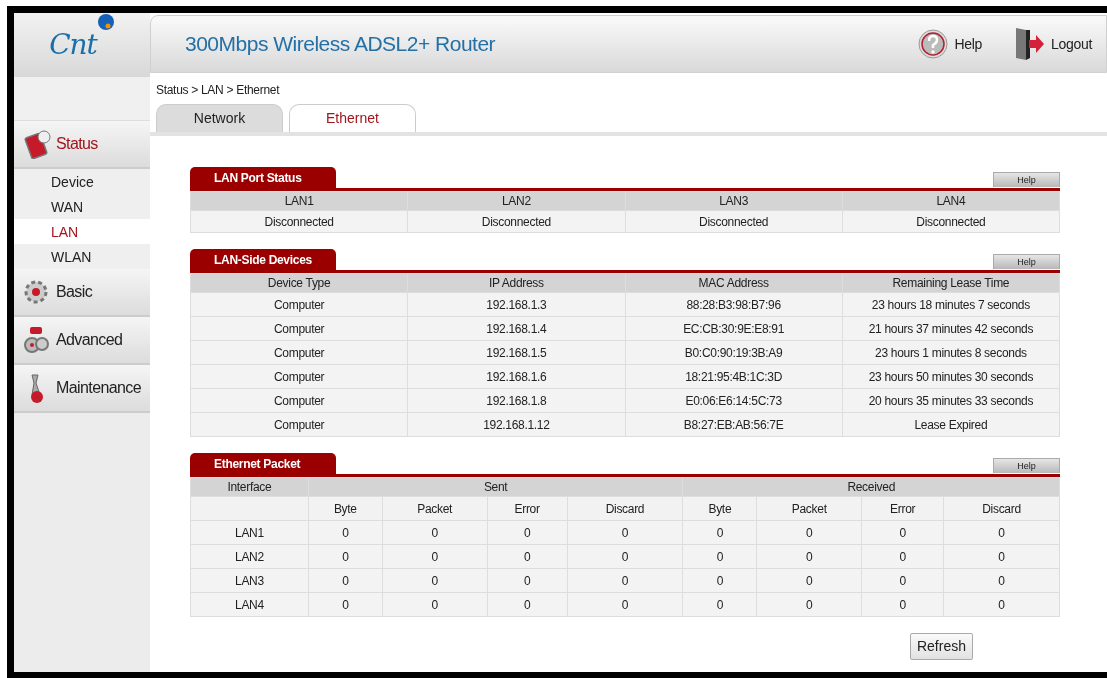  I want to click on sidebar-group: Status, so click(82, 145).